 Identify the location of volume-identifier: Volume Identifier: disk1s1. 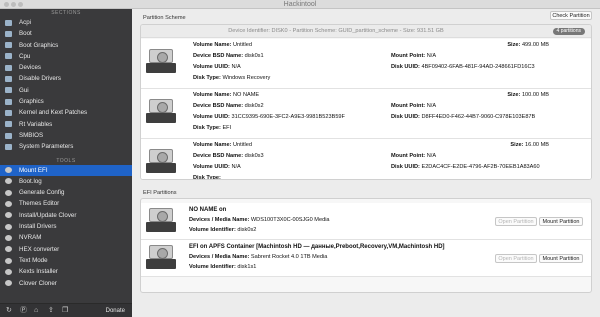
(222, 267).